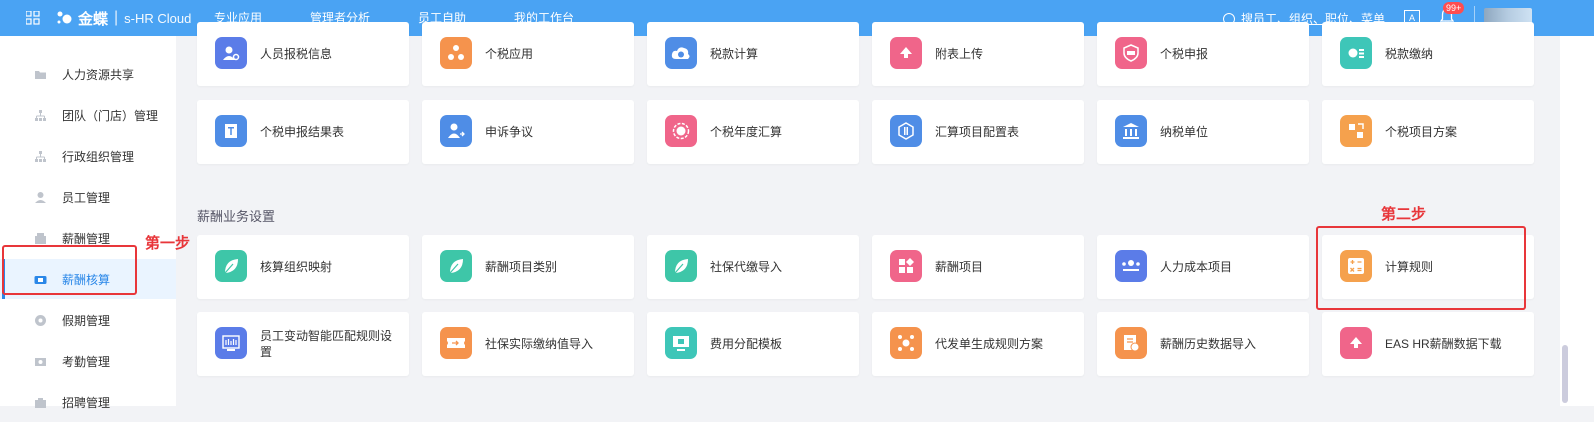 Image resolution: width=1594 pixels, height=422 pixels. I want to click on card-label: 纳税单位, so click(1184, 132).